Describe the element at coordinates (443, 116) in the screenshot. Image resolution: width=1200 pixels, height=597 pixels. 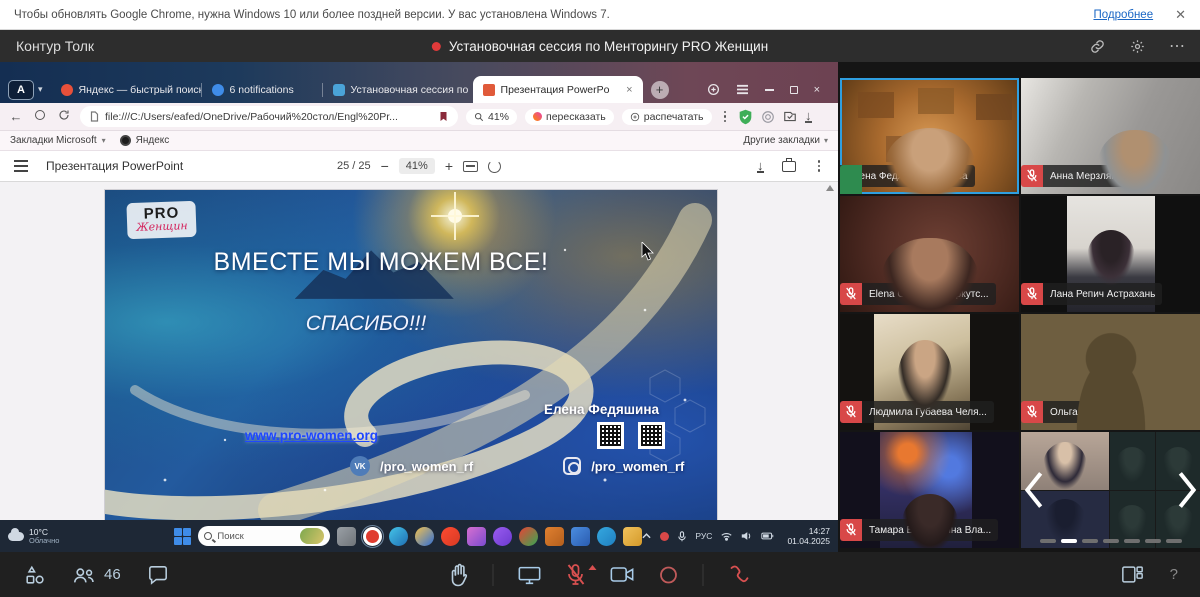
I see `bookmark-flag-icon` at that location.